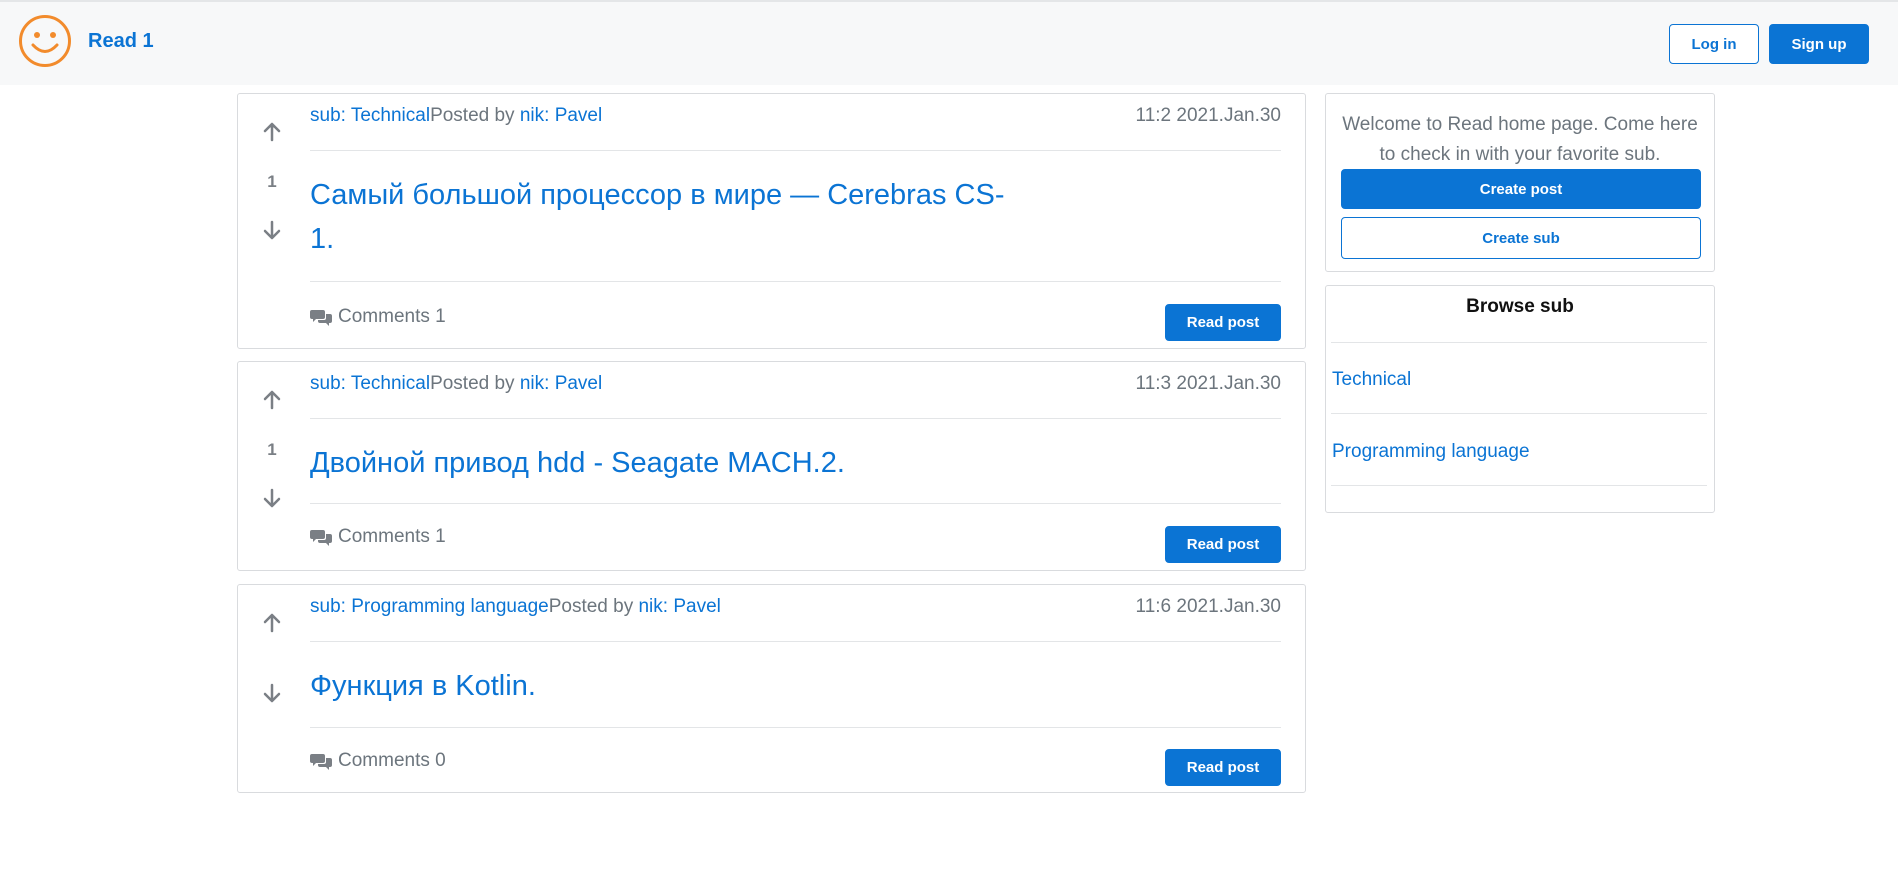  I want to click on browse-sub-title: Browse sub, so click(1520, 306).